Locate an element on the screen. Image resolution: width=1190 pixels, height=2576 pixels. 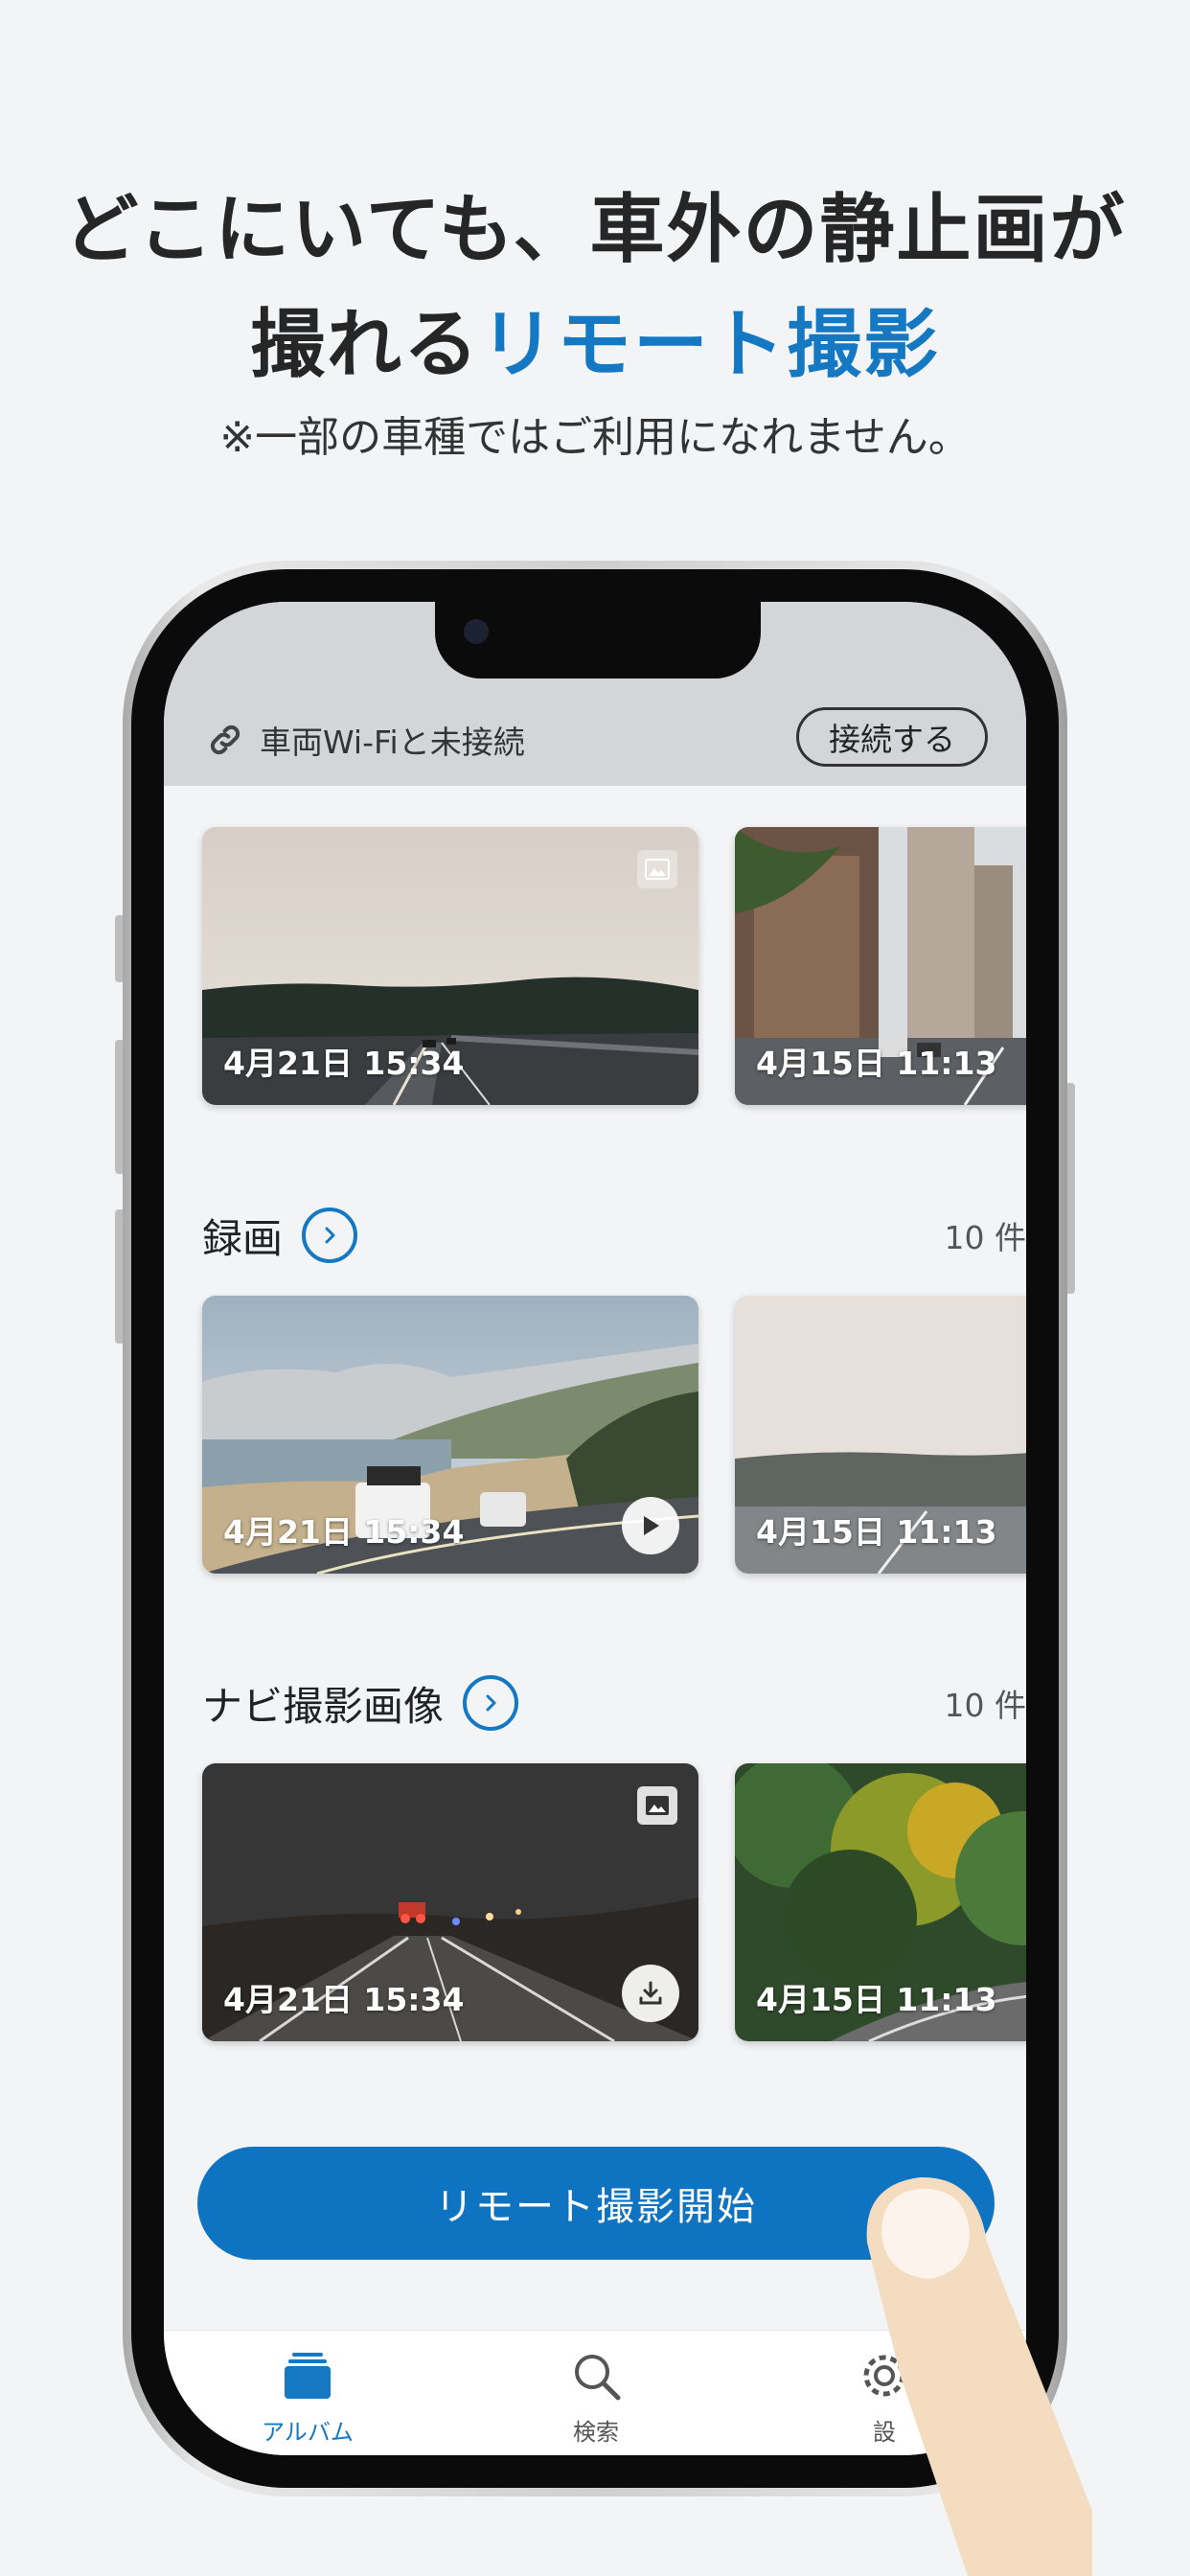
video-date: 4月21日 15:34 is located at coordinates (344, 1532).